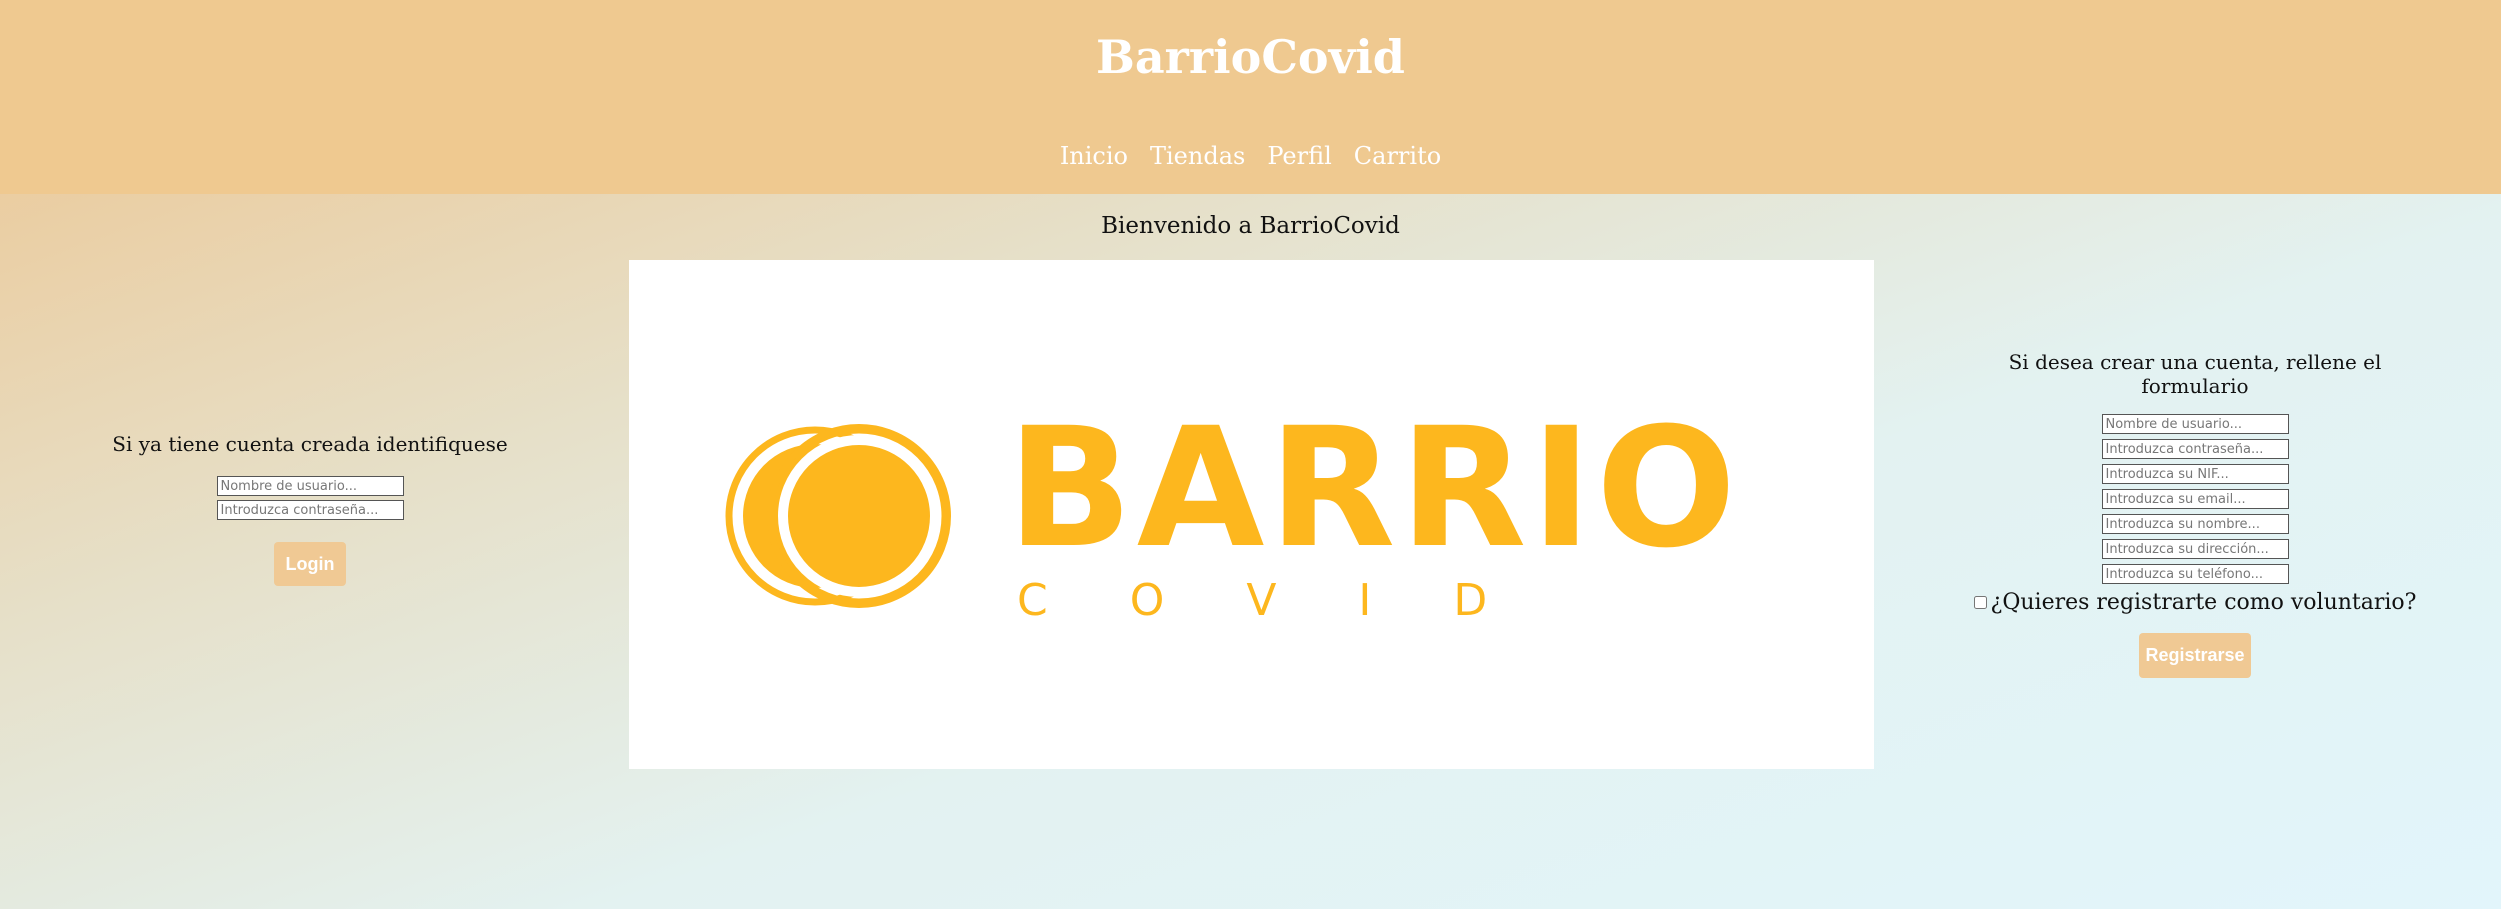 Image resolution: width=2501 pixels, height=909 pixels. Describe the element at coordinates (1250, 57) in the screenshot. I see `site-title: BarrioCovid` at that location.